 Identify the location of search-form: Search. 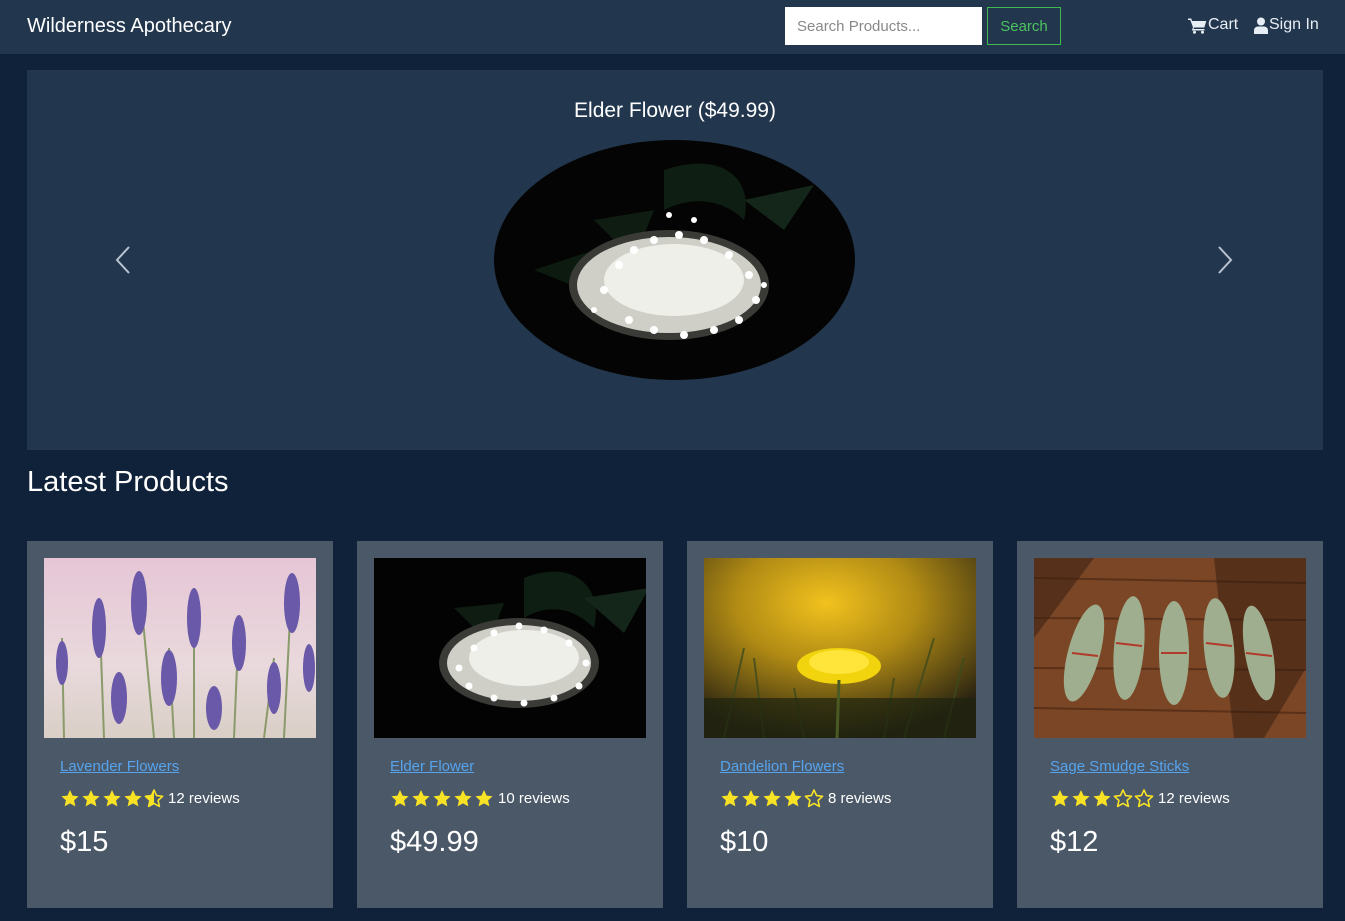
(923, 26).